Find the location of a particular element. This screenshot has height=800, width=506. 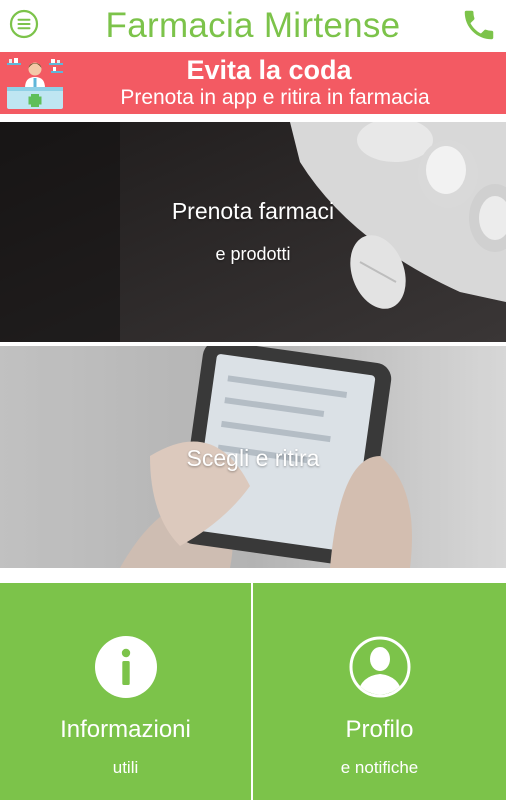

banner-subtitle: Prenota in app e ritira in farmacia is located at coordinates (275, 97).